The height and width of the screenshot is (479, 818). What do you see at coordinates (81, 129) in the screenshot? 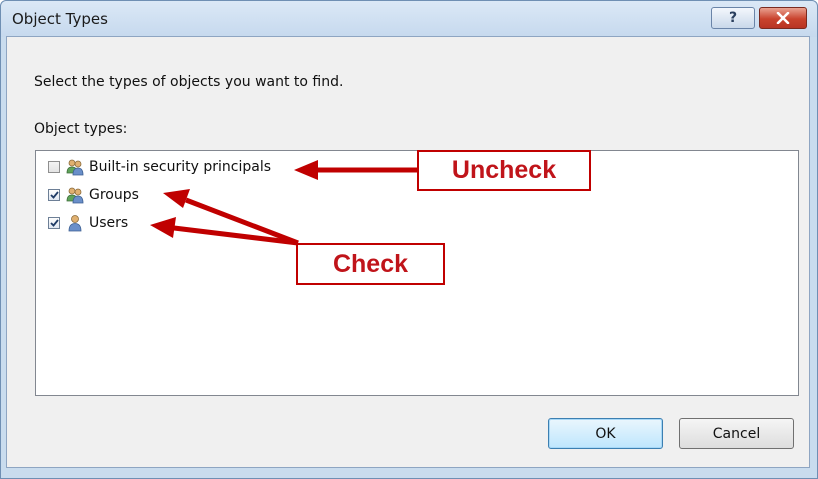
I see `object-types-label: Object types:` at bounding box center [81, 129].